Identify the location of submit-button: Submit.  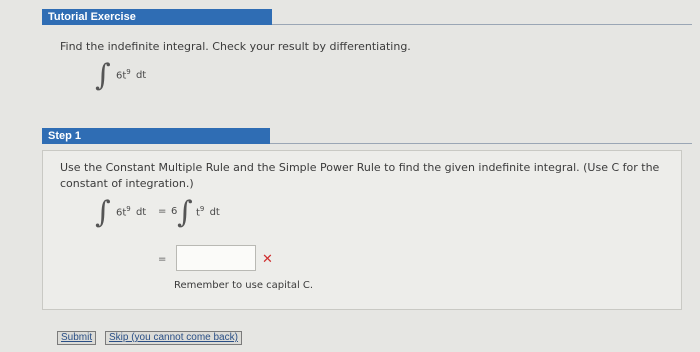
(77, 338).